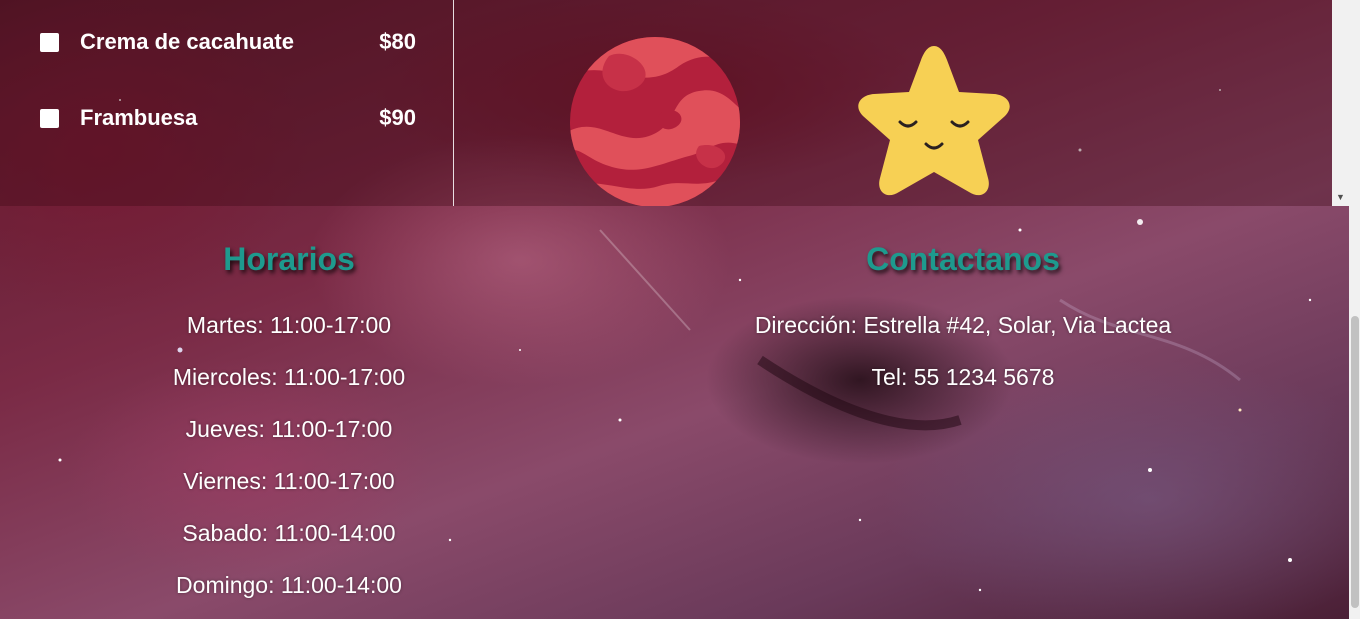 The width and height of the screenshot is (1360, 619). I want to click on contacto-title: Contactanos, so click(963, 259).